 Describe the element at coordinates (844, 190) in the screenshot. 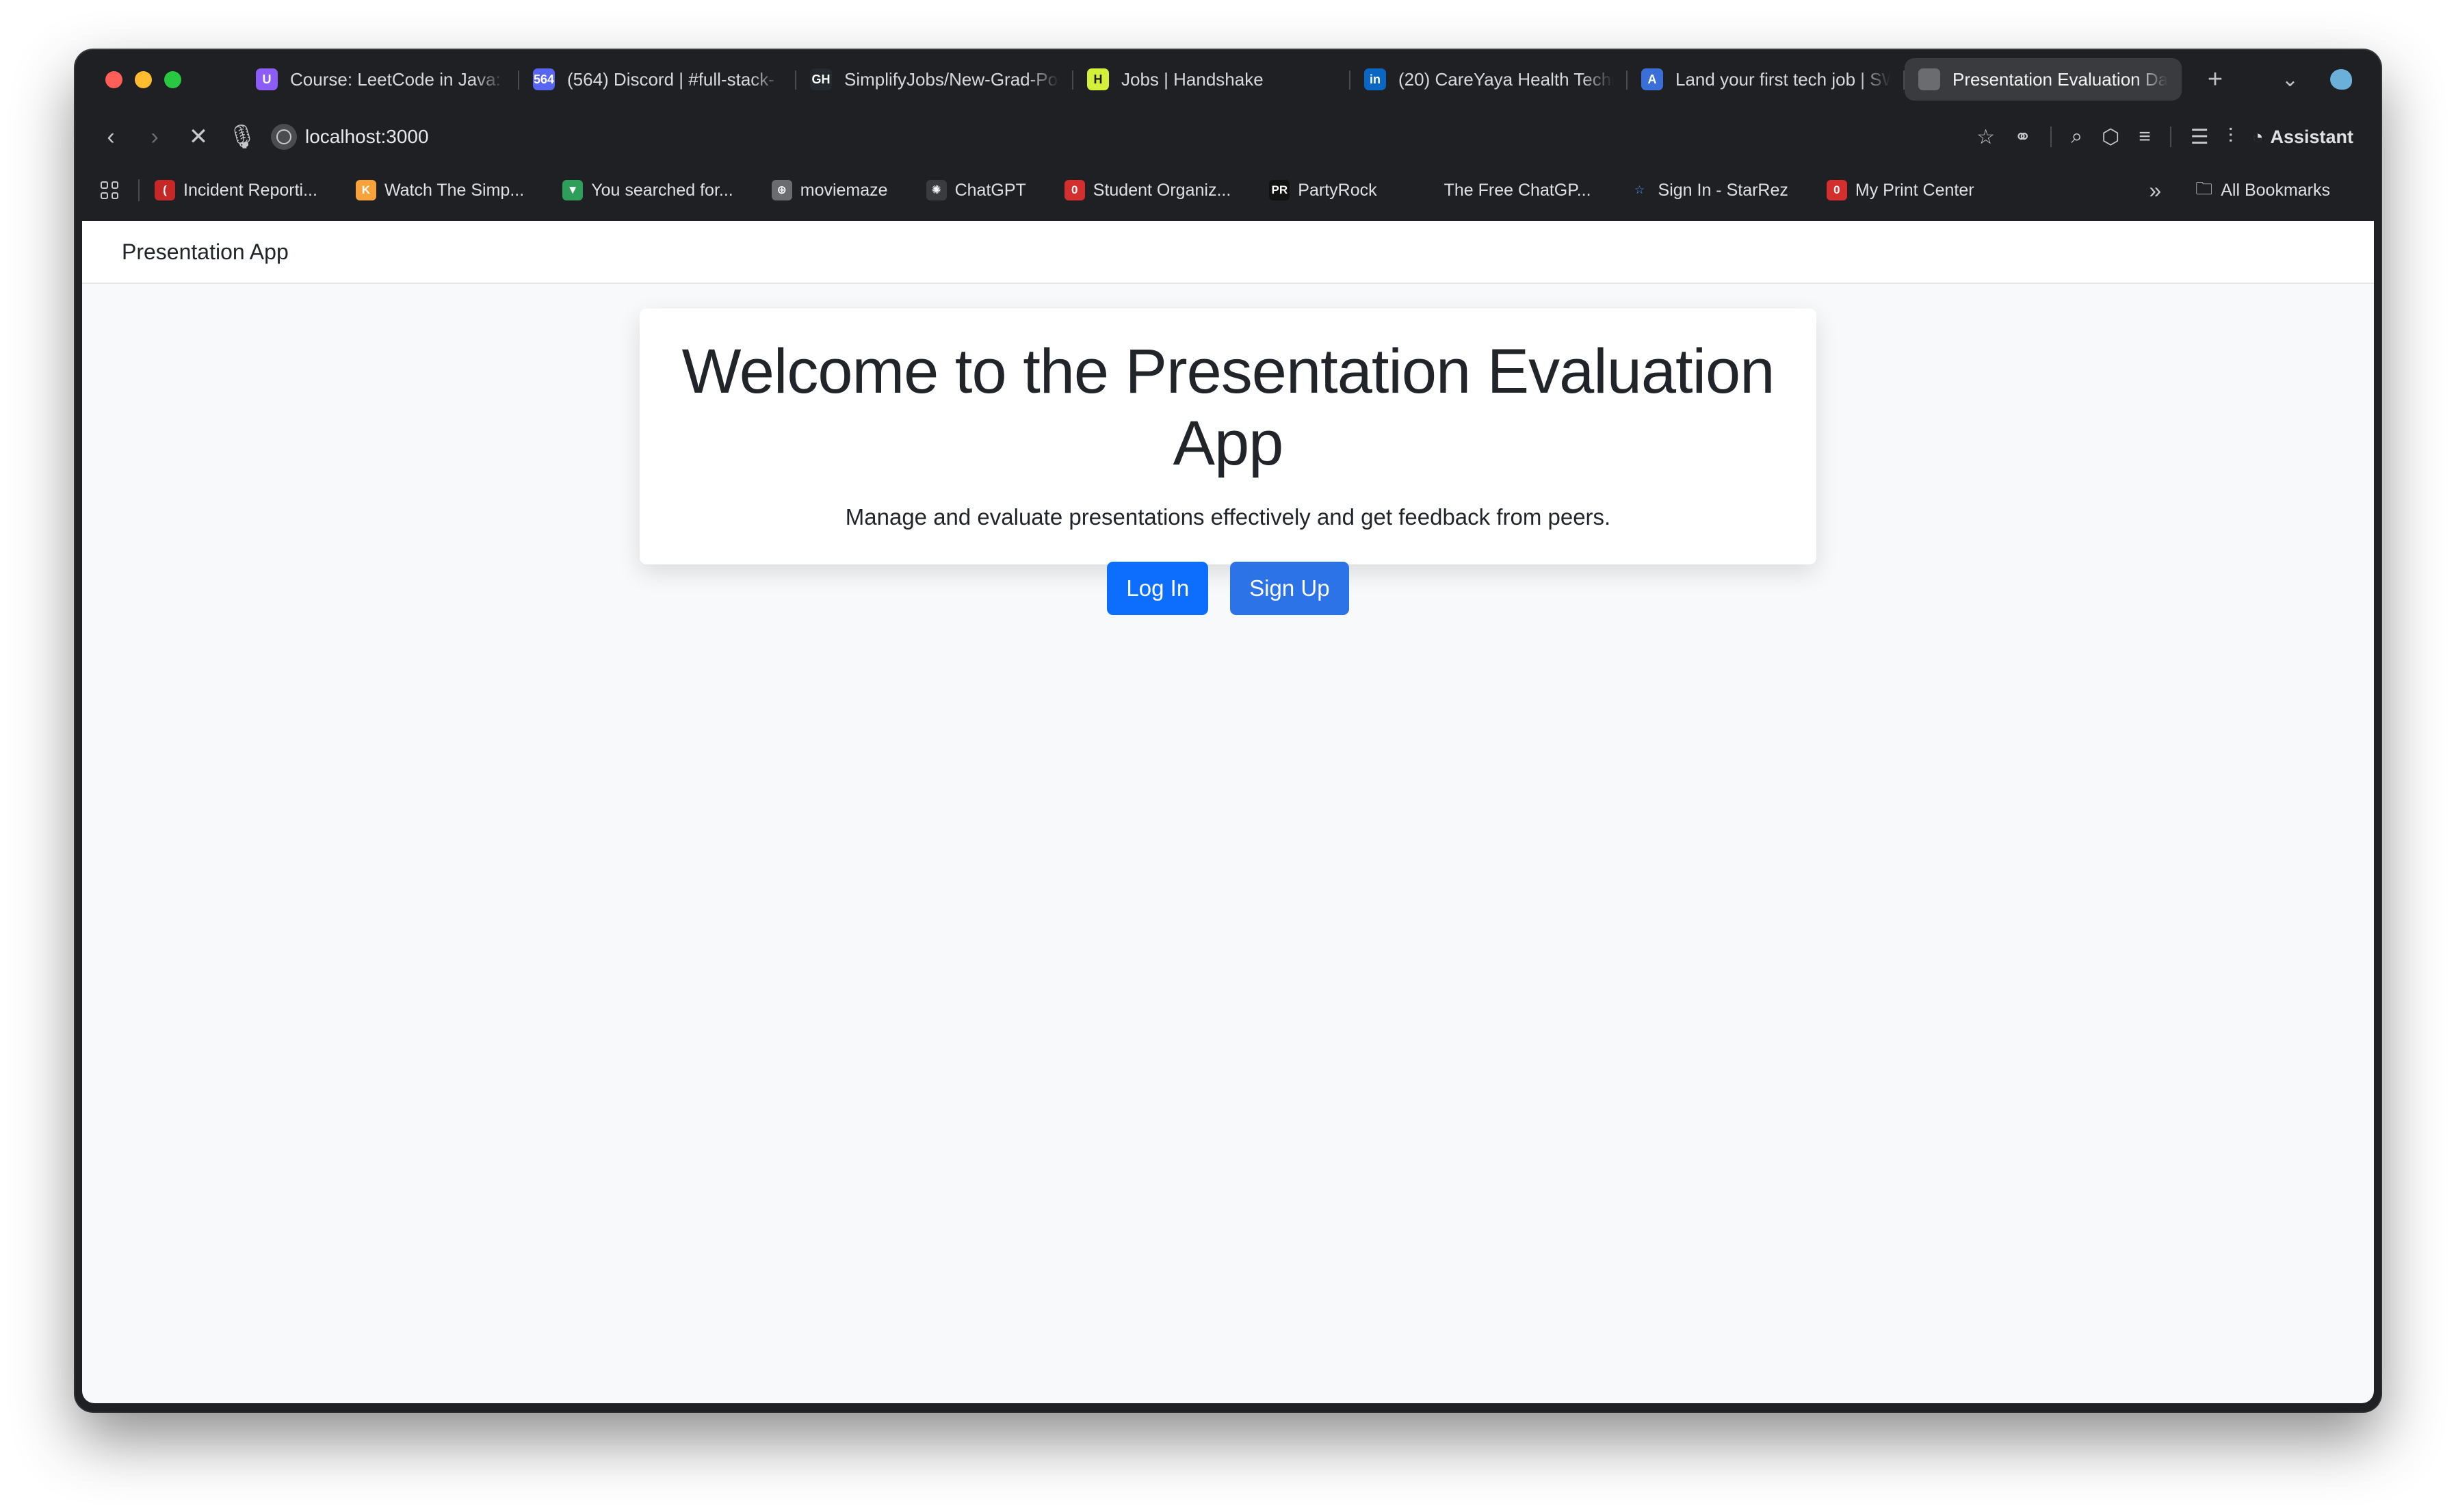

I see `bookmark-label: moviemaze` at that location.